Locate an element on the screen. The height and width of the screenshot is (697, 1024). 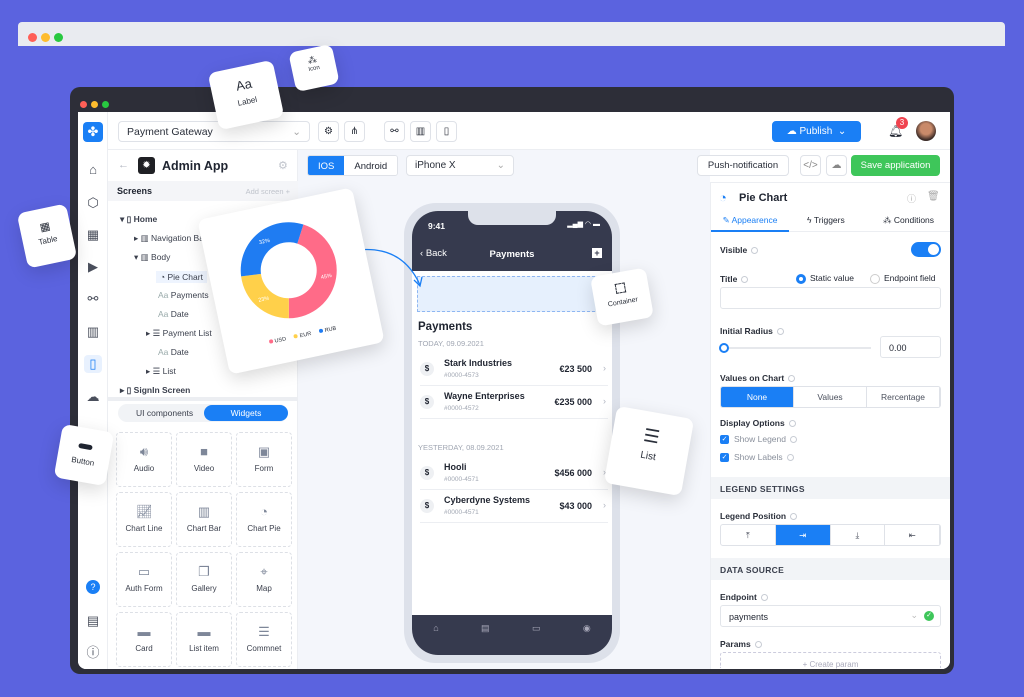
widget-map: ⌖ Map is located at coordinates (264, 579).